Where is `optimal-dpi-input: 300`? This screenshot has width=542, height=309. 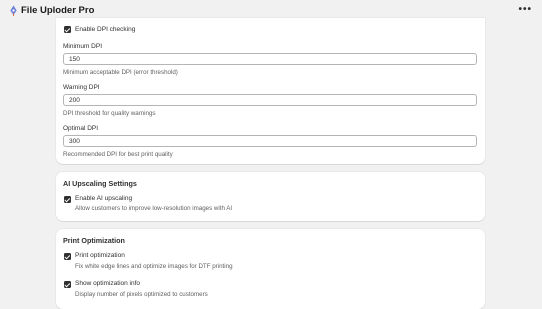
optimal-dpi-input: 300 is located at coordinates (270, 141).